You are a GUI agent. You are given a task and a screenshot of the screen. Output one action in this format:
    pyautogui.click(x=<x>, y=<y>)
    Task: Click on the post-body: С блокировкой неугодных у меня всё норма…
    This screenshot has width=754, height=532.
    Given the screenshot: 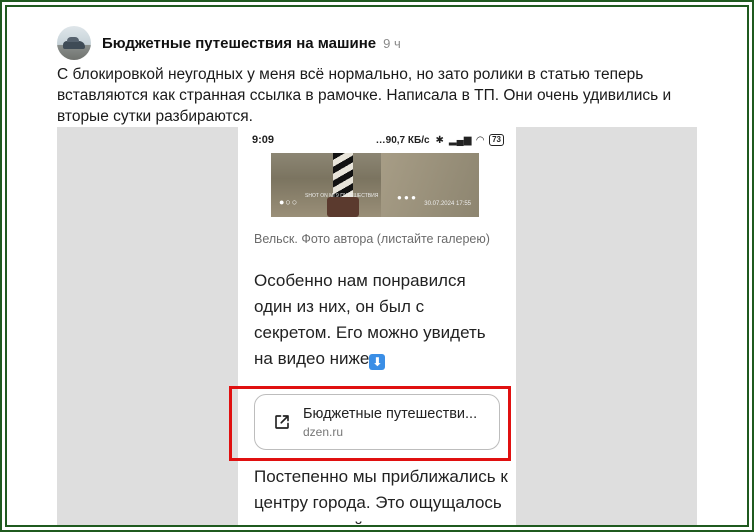 What is the action you would take?
    pyautogui.click(x=364, y=95)
    